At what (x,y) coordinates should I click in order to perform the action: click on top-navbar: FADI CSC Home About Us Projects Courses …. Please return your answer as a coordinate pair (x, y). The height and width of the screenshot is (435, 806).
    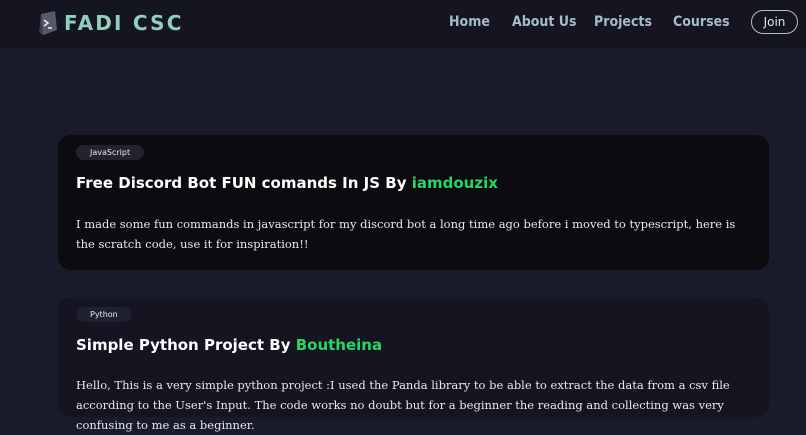
    Looking at the image, I should click on (403, 24).